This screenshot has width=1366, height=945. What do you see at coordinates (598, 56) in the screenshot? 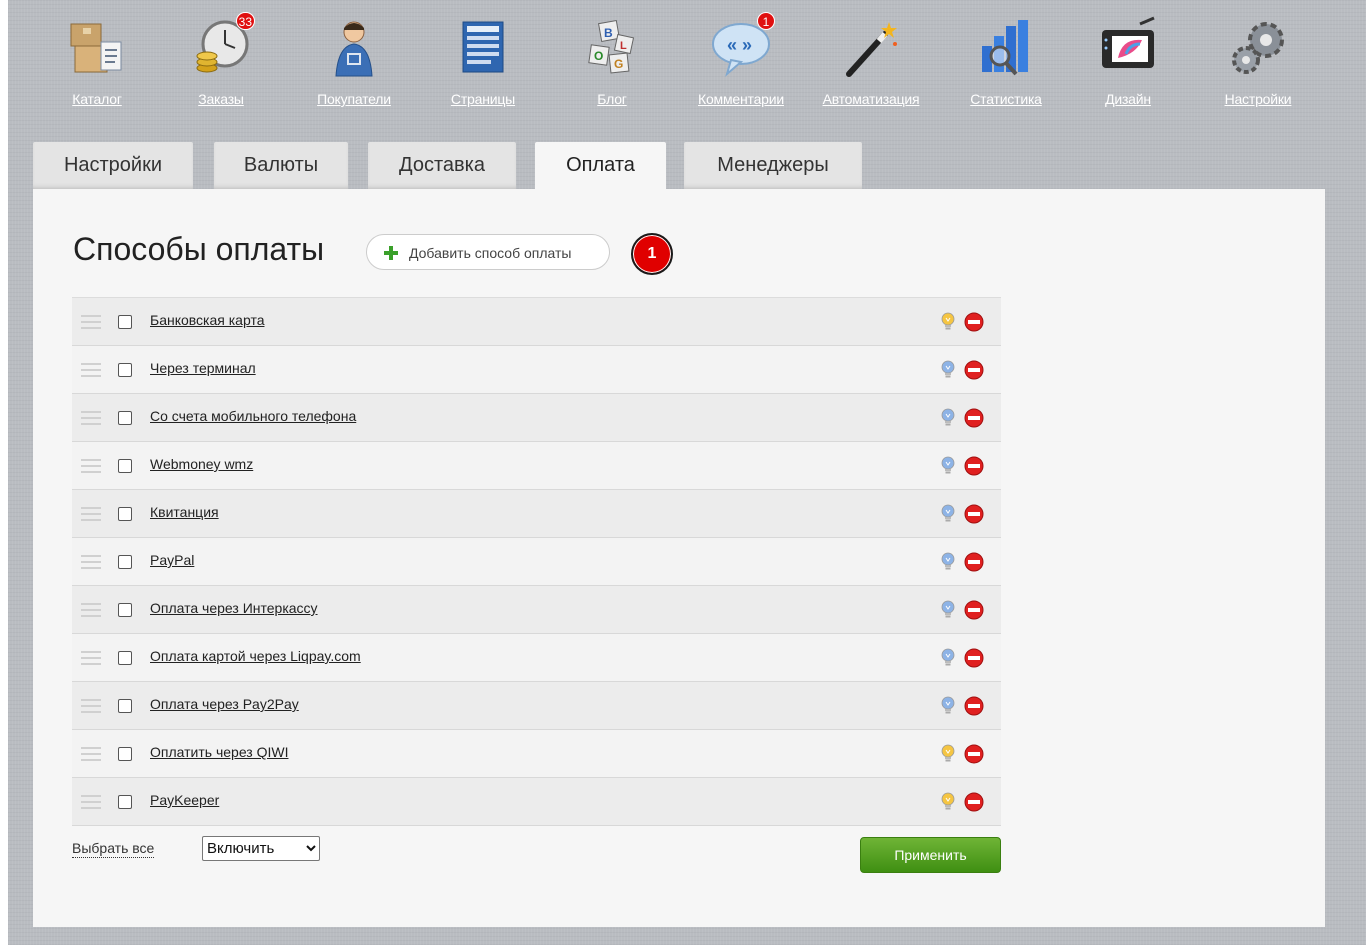
I see `svg-text: O` at bounding box center [598, 56].